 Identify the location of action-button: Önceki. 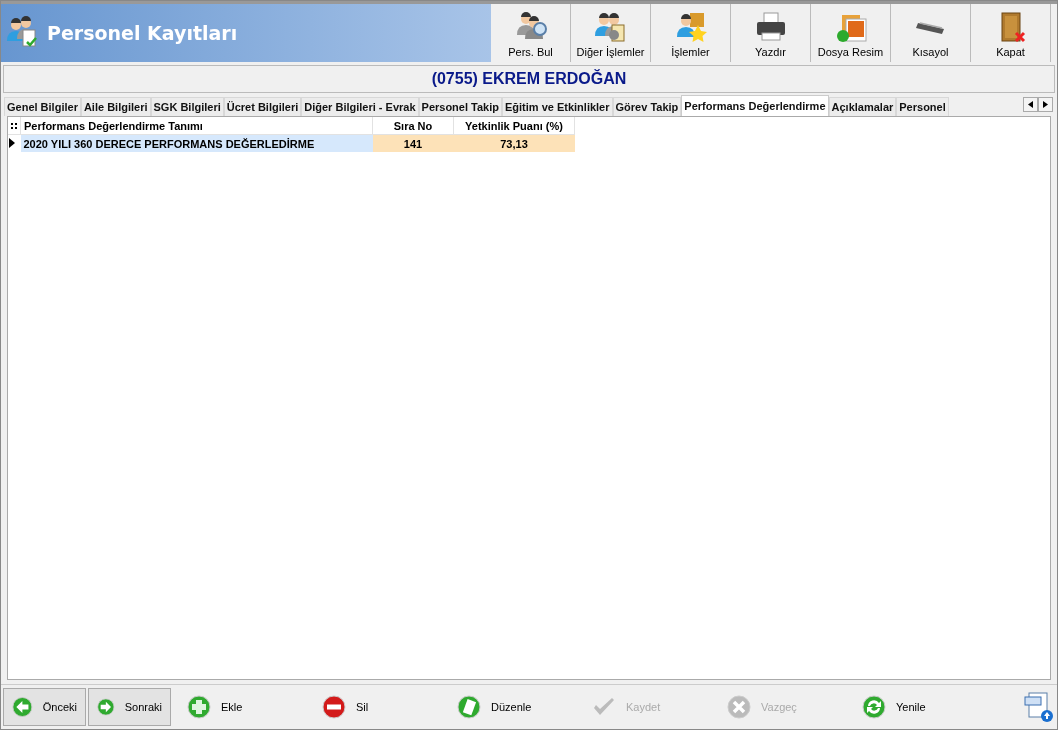
(44, 707).